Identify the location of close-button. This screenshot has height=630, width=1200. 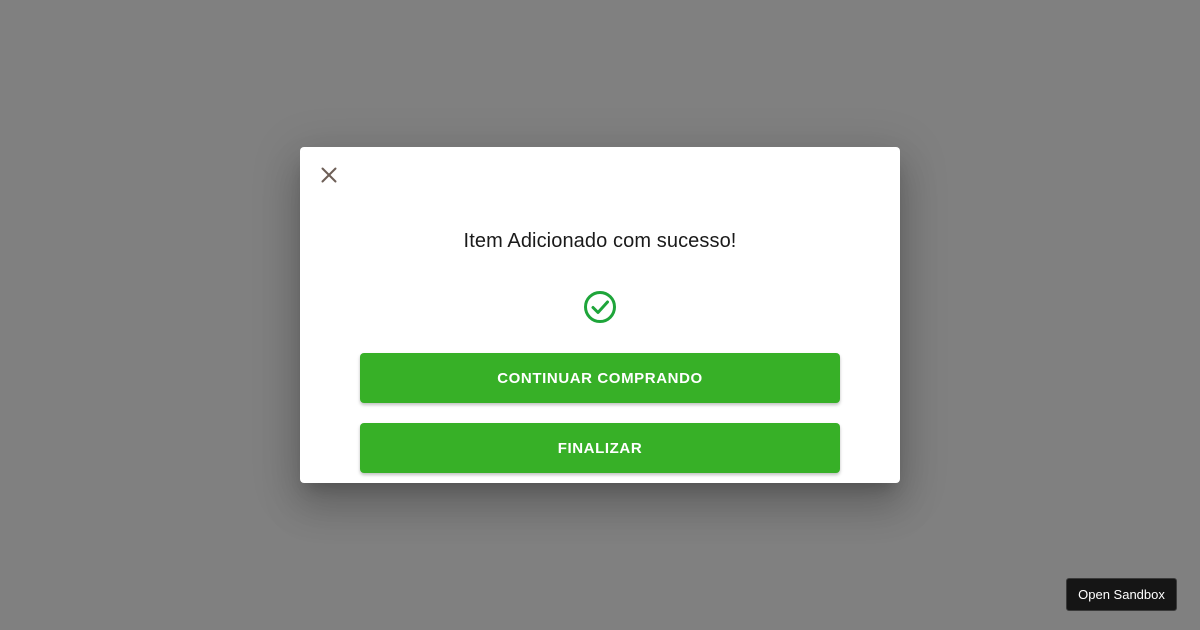
(329, 175).